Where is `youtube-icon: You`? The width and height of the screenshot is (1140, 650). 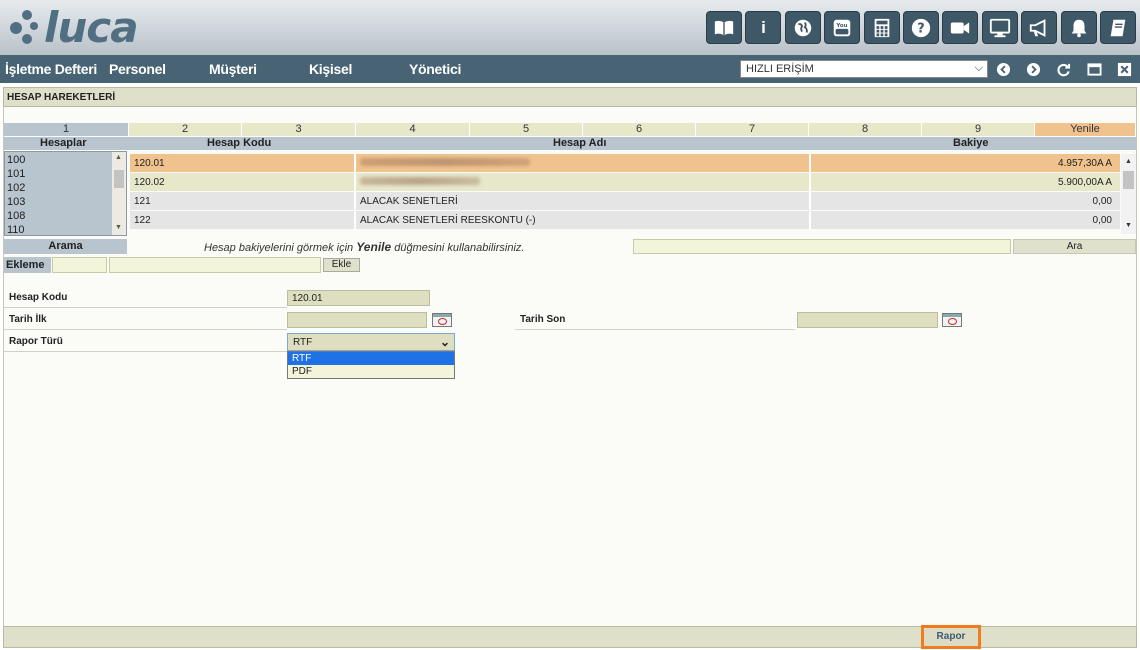 youtube-icon: You is located at coordinates (842, 27).